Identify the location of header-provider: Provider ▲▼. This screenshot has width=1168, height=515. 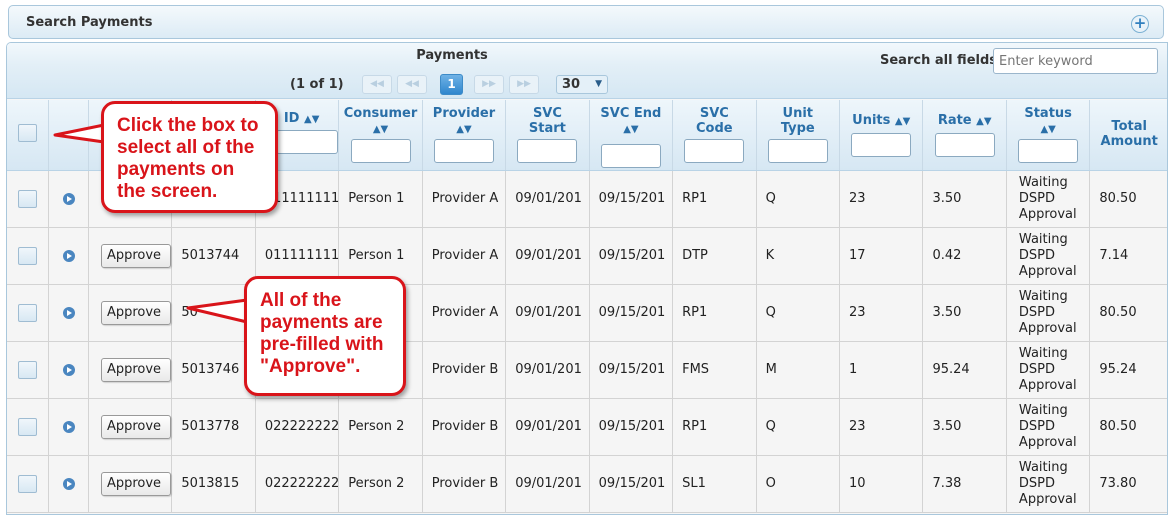
(464, 135).